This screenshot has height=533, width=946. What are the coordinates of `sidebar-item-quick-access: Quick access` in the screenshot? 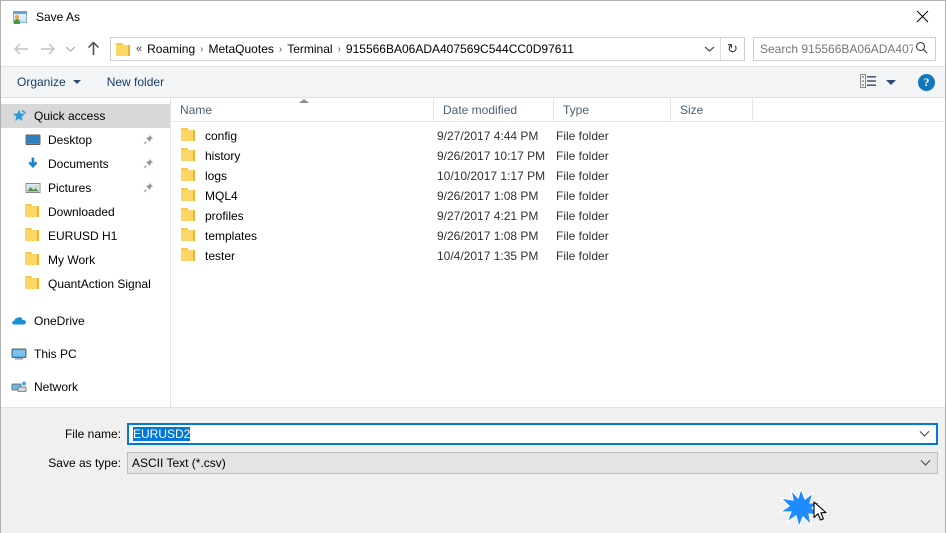 It's located at (85, 116).